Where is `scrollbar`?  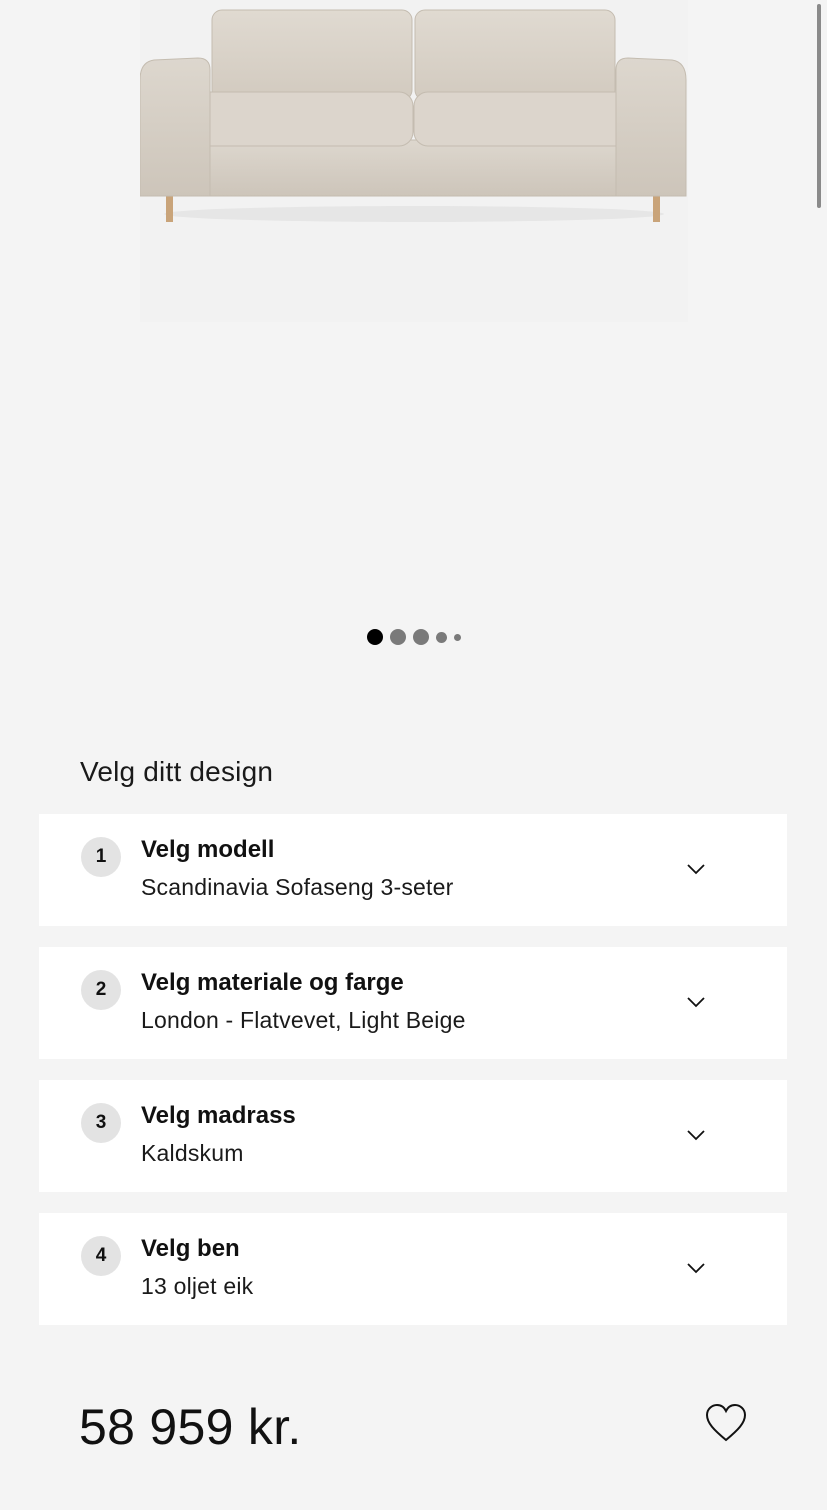 scrollbar is located at coordinates (819, 106).